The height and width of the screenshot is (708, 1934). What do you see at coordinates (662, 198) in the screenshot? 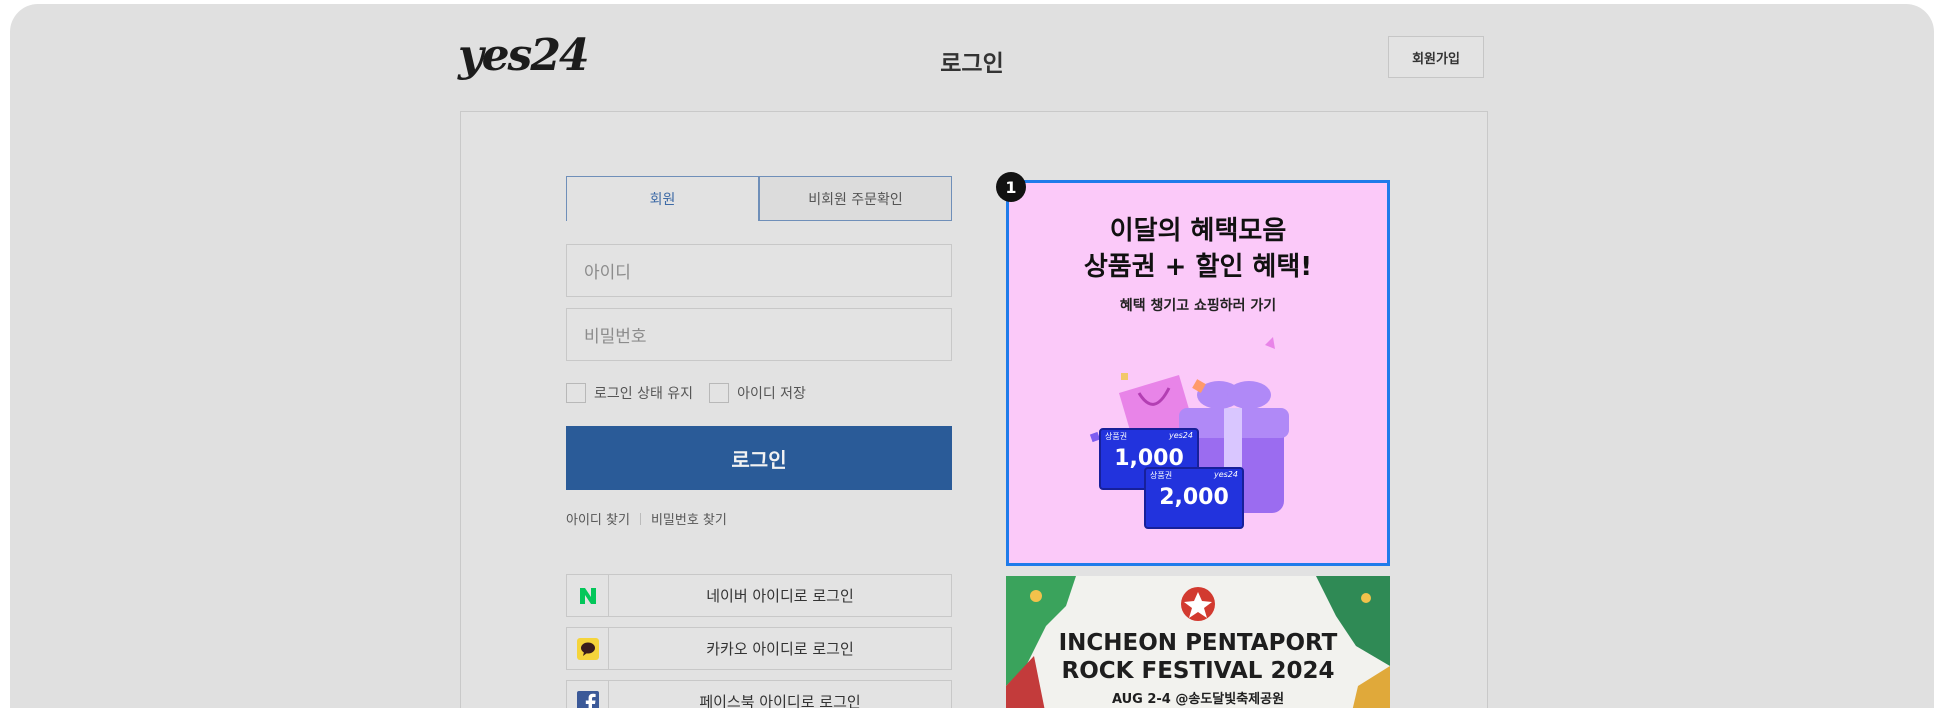
I see `tab-member: 회원` at bounding box center [662, 198].